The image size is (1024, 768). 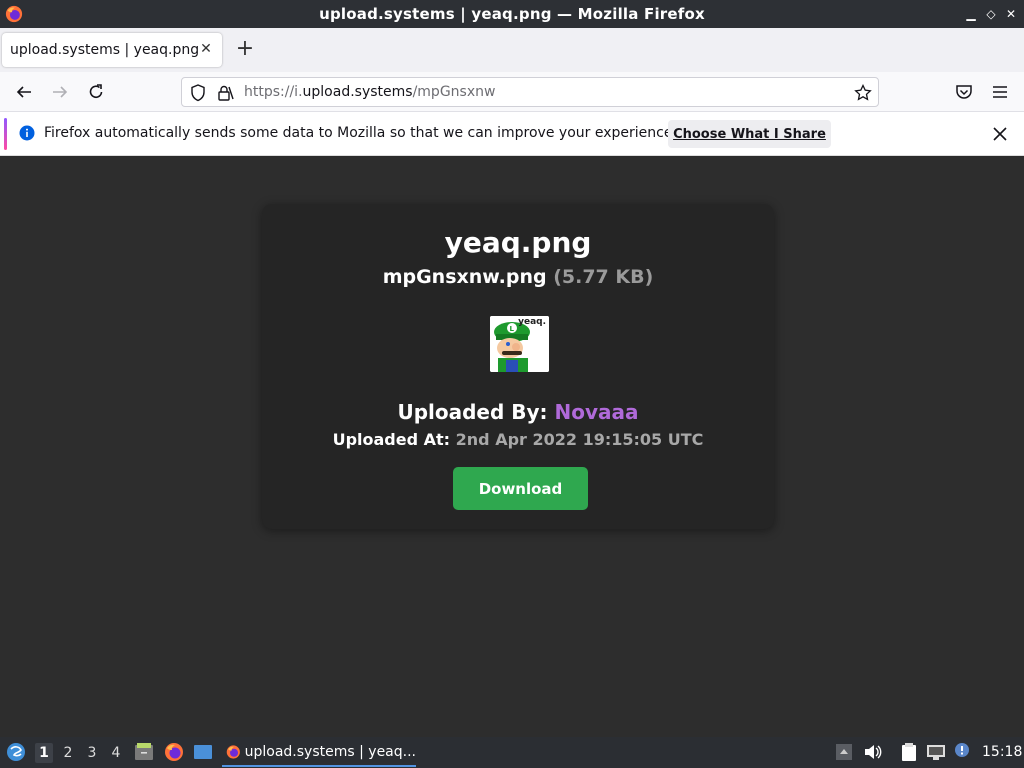 What do you see at coordinates (1000, 134) in the screenshot?
I see `close-notification-icon` at bounding box center [1000, 134].